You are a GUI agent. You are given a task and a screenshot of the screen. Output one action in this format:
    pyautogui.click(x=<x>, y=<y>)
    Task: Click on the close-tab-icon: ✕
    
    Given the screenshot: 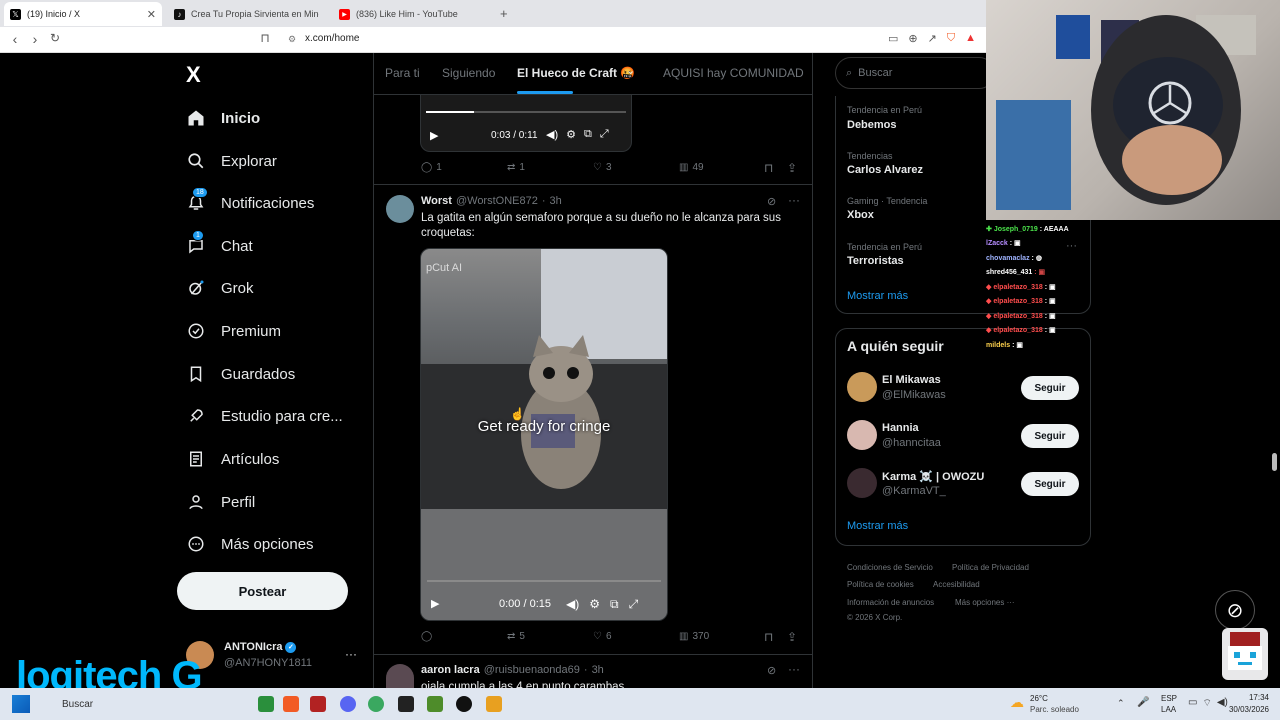 What is the action you would take?
    pyautogui.click(x=151, y=14)
    